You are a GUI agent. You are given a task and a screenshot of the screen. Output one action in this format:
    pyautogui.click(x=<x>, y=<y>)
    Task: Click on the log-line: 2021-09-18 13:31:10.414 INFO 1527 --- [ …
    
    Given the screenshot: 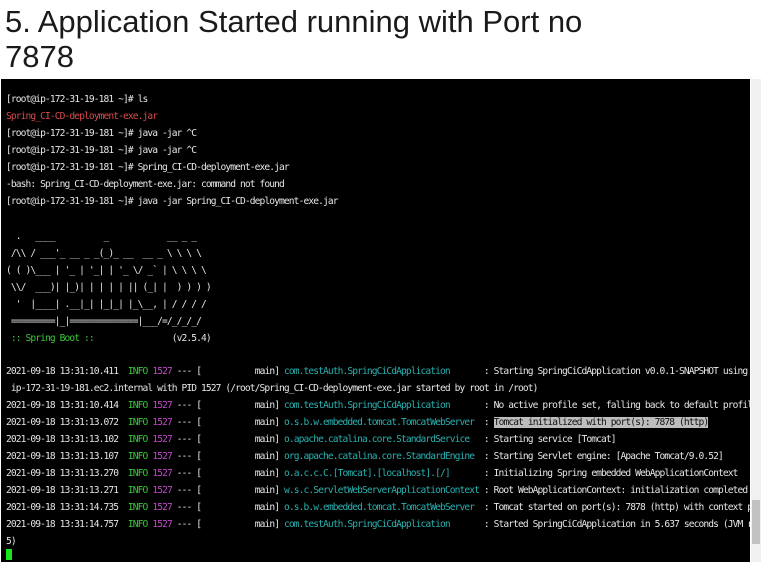 What is the action you would take?
    pyautogui.click(x=378, y=406)
    